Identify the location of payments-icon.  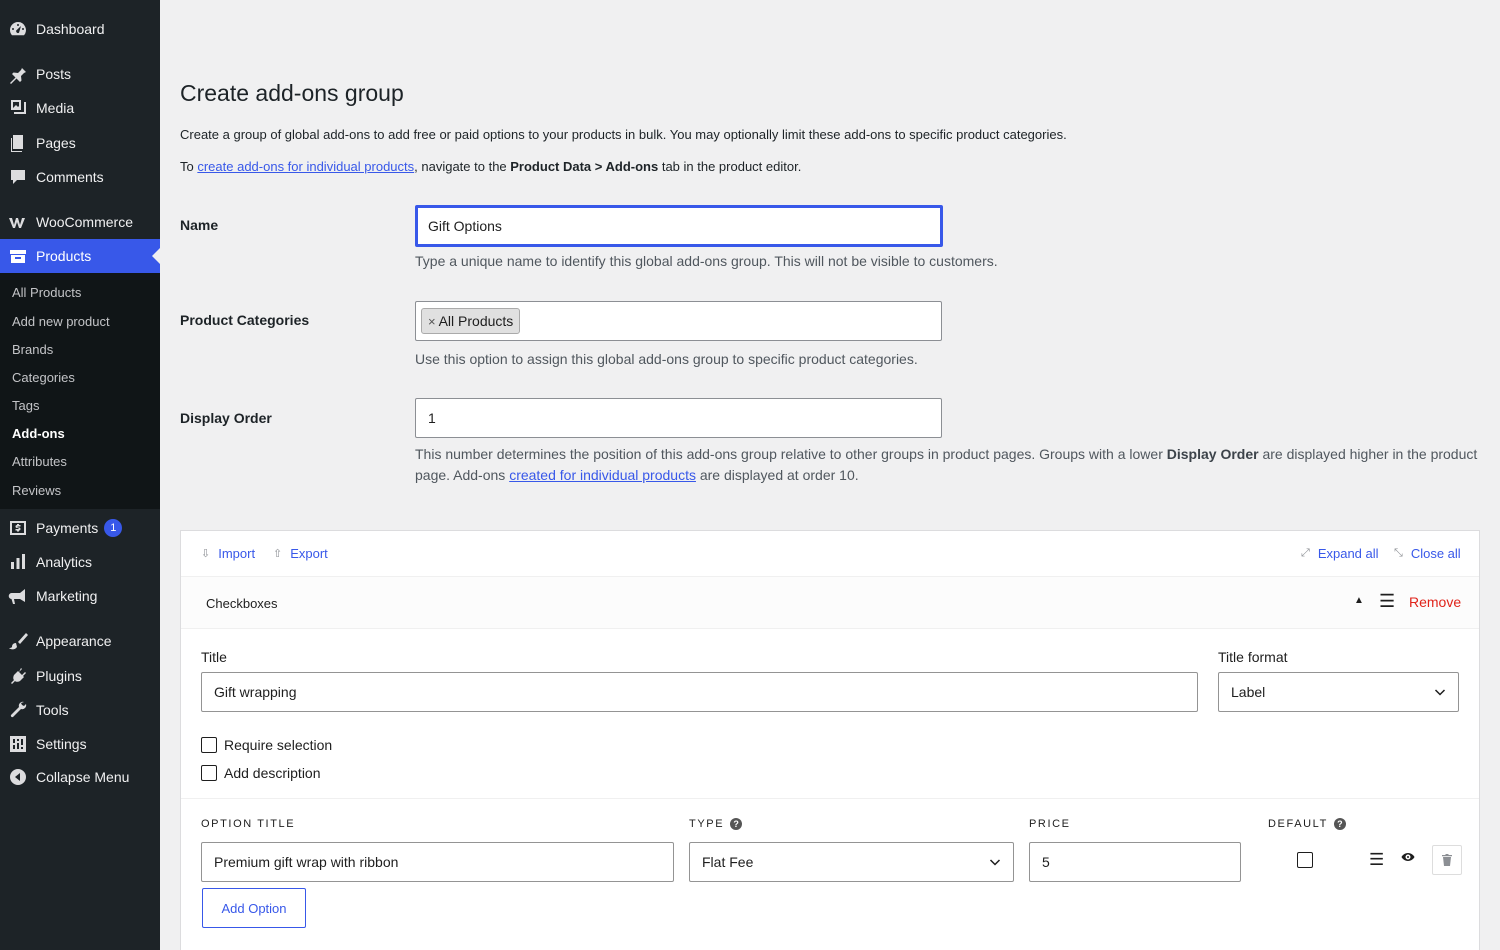
(18, 528).